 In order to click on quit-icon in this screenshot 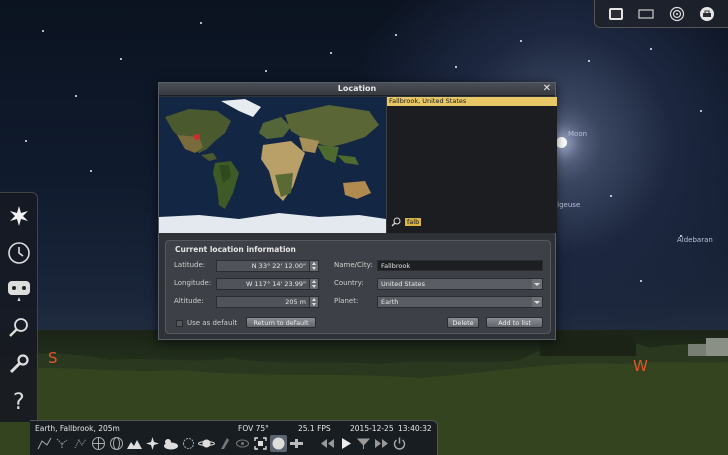, I will do `click(399, 443)`.